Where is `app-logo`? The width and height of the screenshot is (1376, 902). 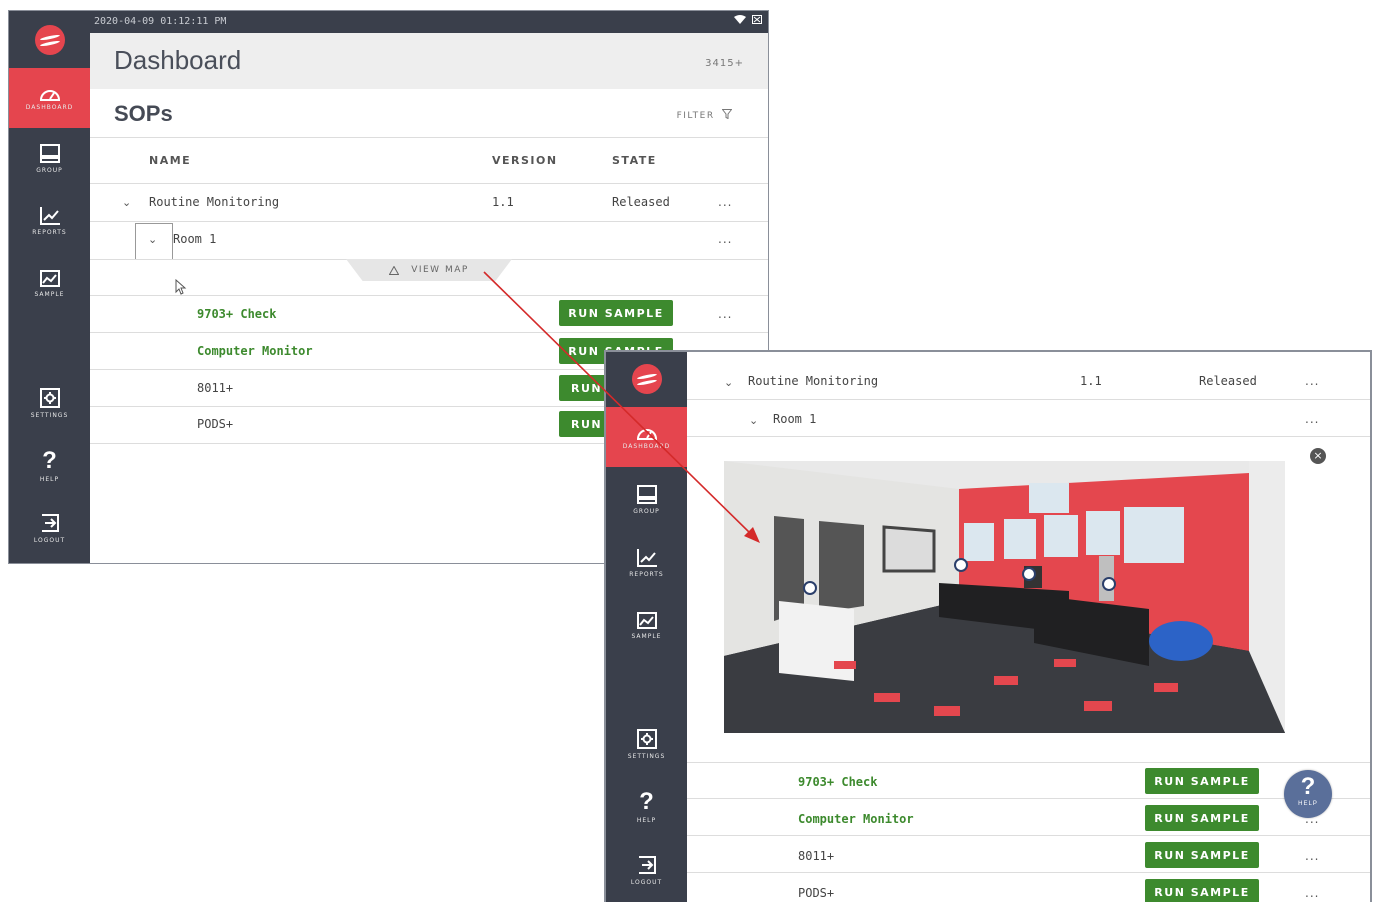
app-logo is located at coordinates (49, 40).